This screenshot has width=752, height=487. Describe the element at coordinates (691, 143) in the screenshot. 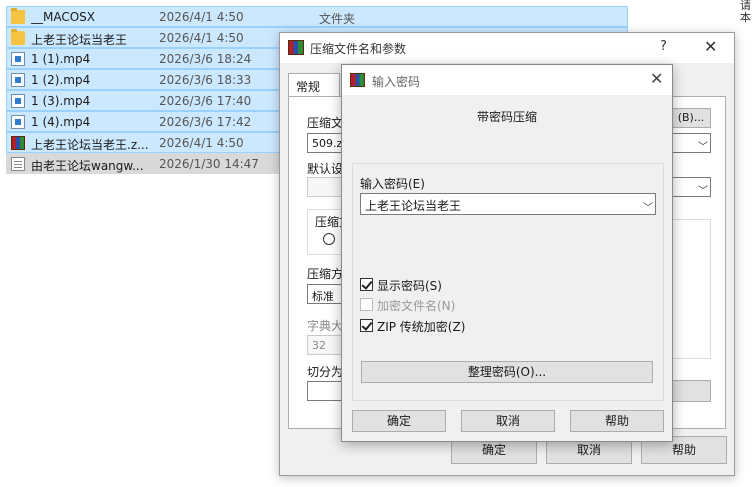

I see `archive-name-dropdown: ﹀` at that location.